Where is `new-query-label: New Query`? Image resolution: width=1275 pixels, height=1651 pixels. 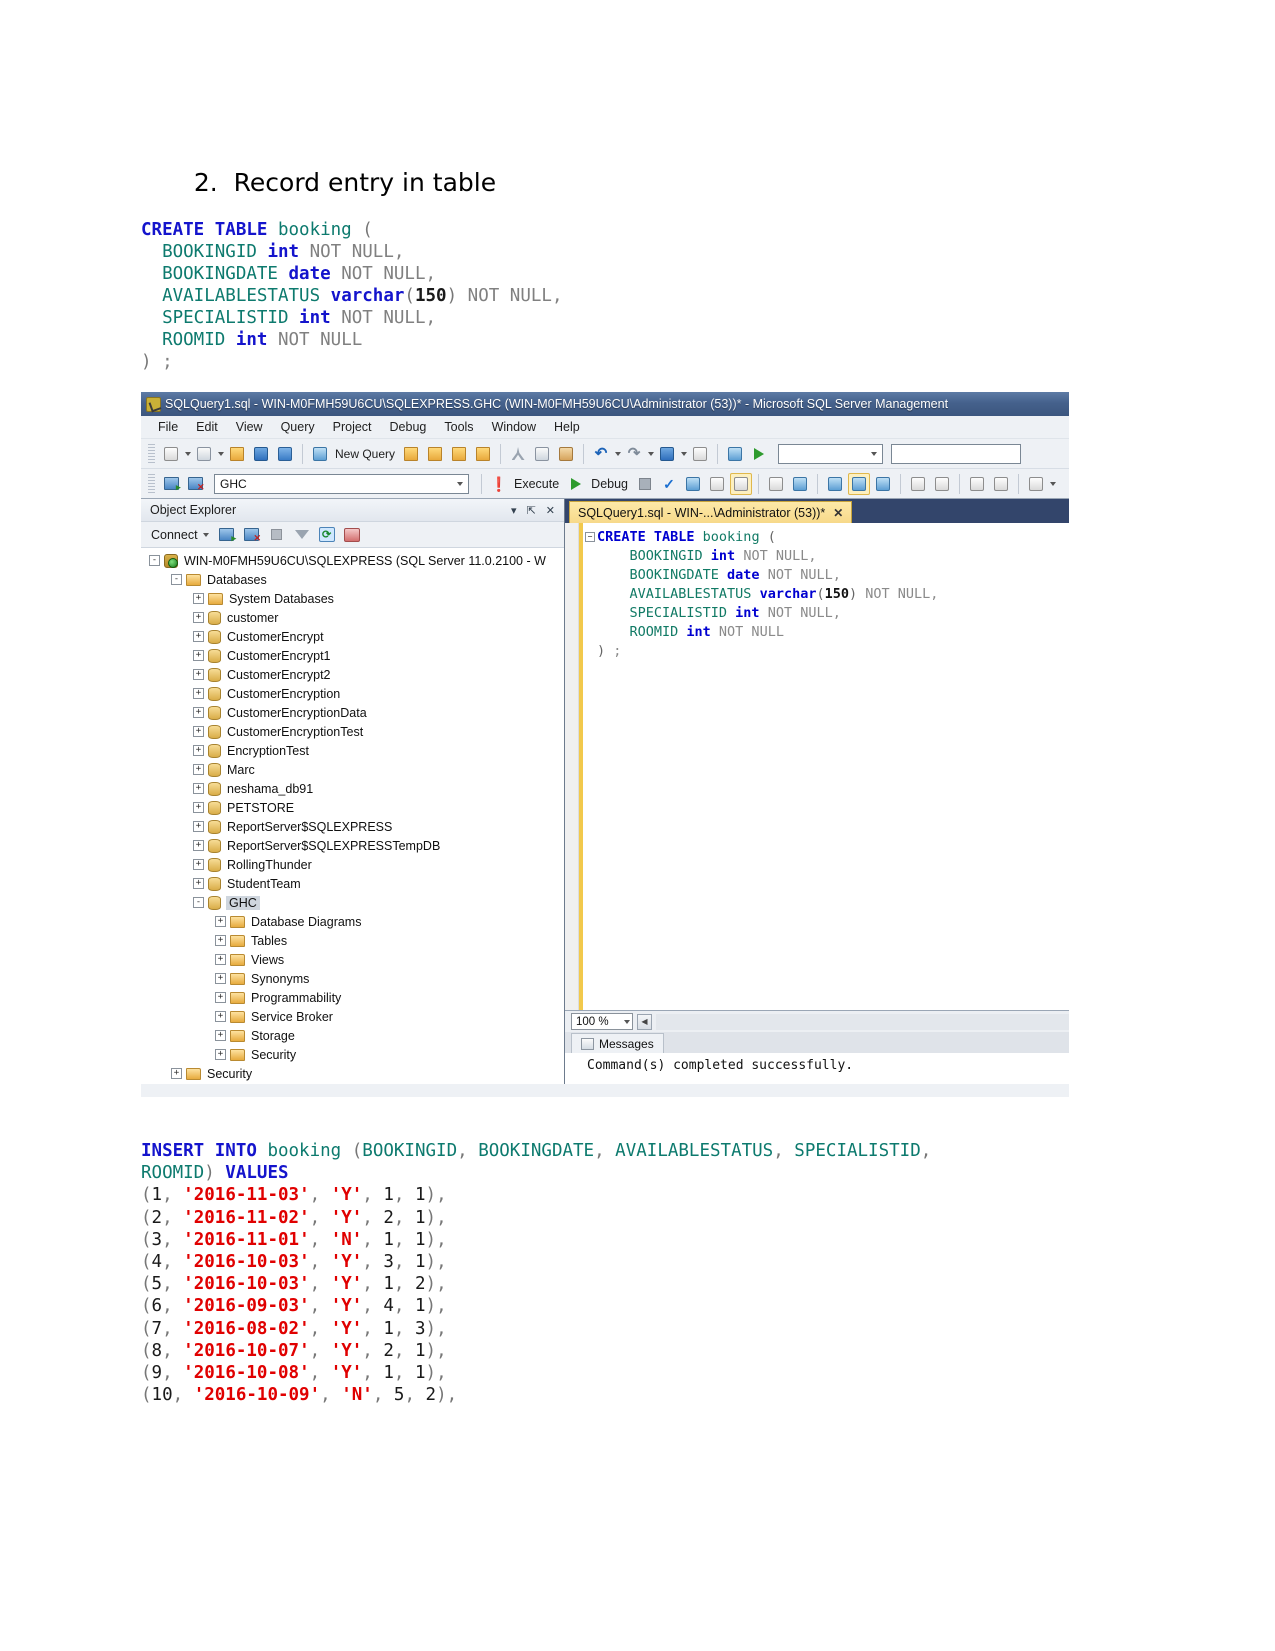
new-query-label: New Query is located at coordinates (365, 454).